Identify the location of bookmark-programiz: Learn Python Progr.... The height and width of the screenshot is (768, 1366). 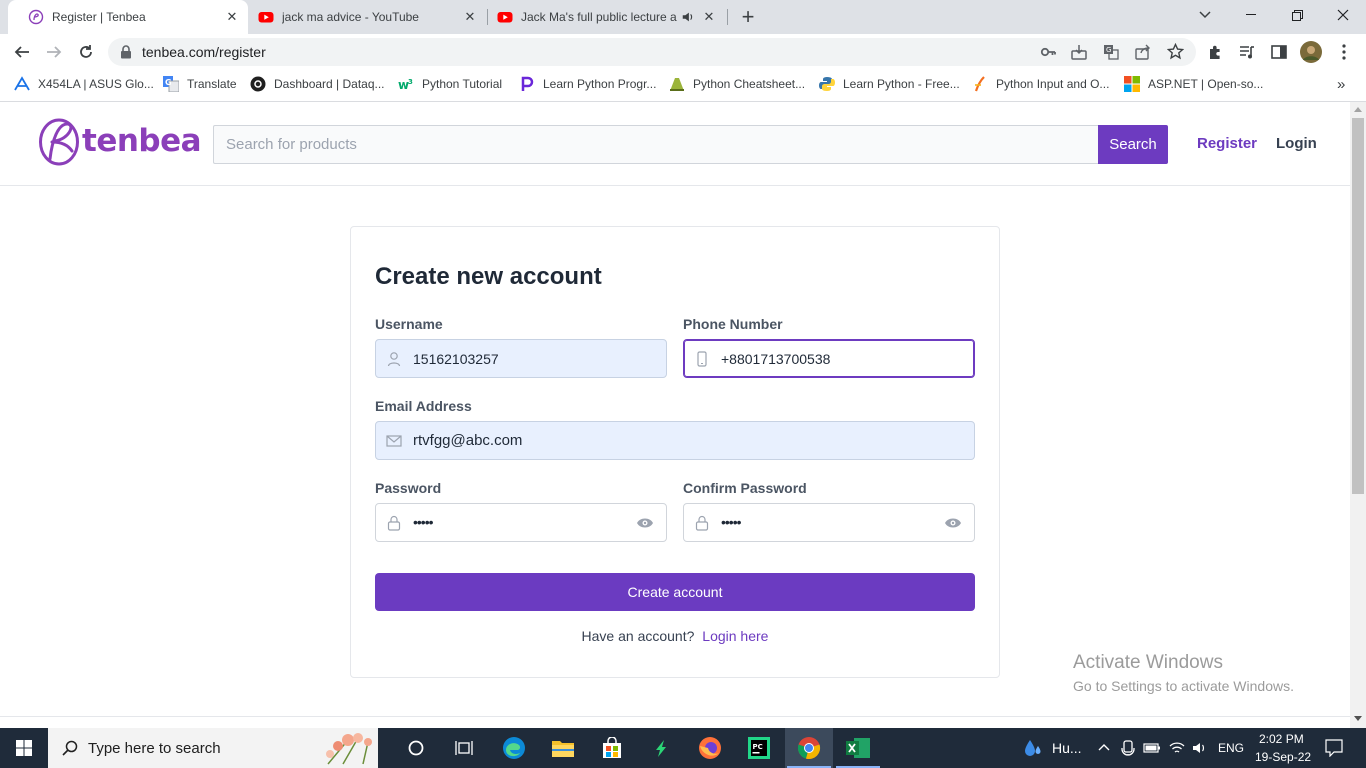
(587, 84).